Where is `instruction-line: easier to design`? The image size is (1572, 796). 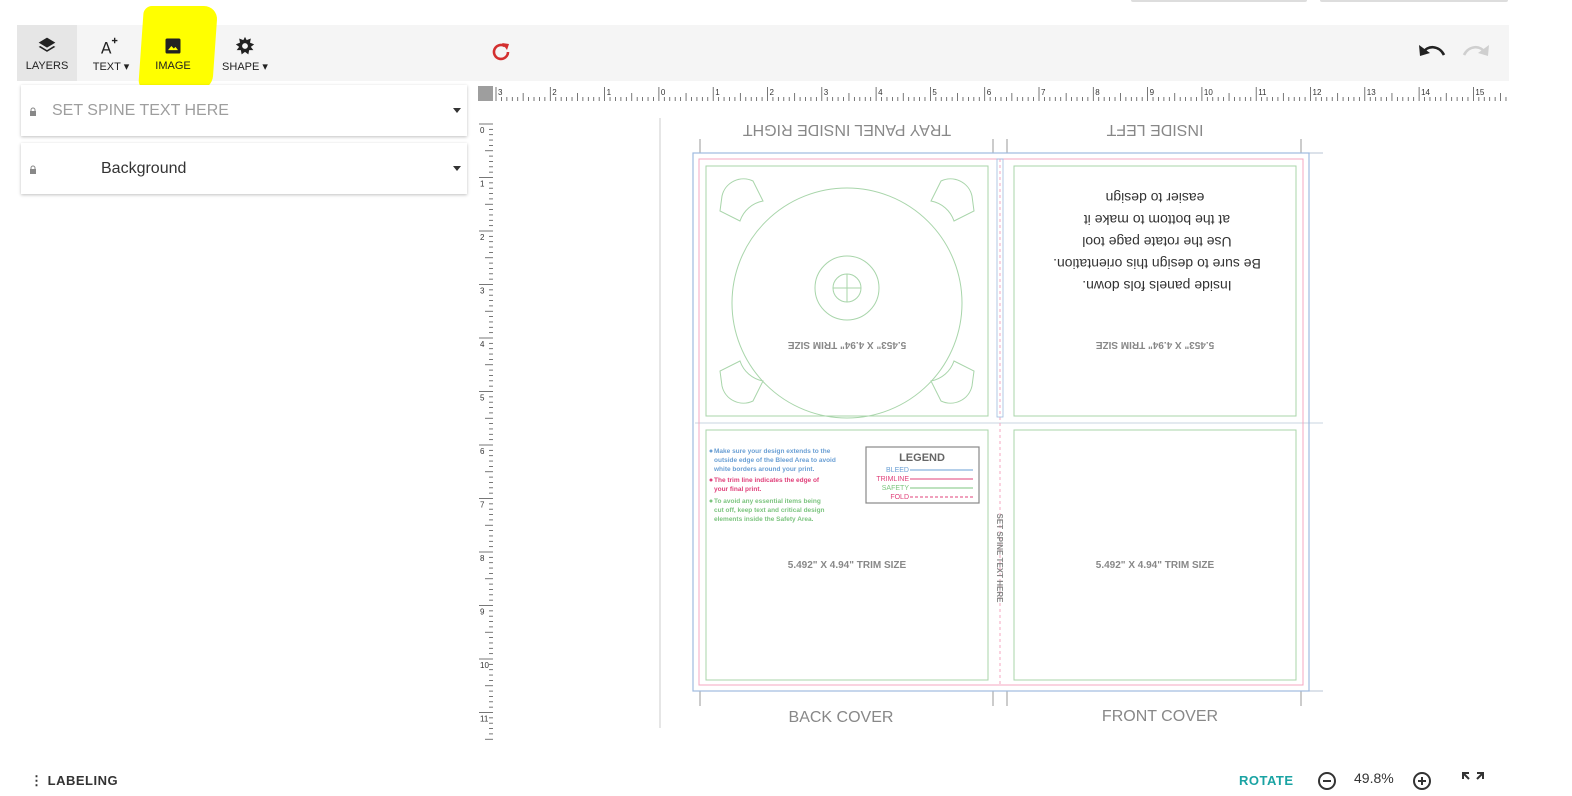
instruction-line: easier to design is located at coordinates (1155, 198).